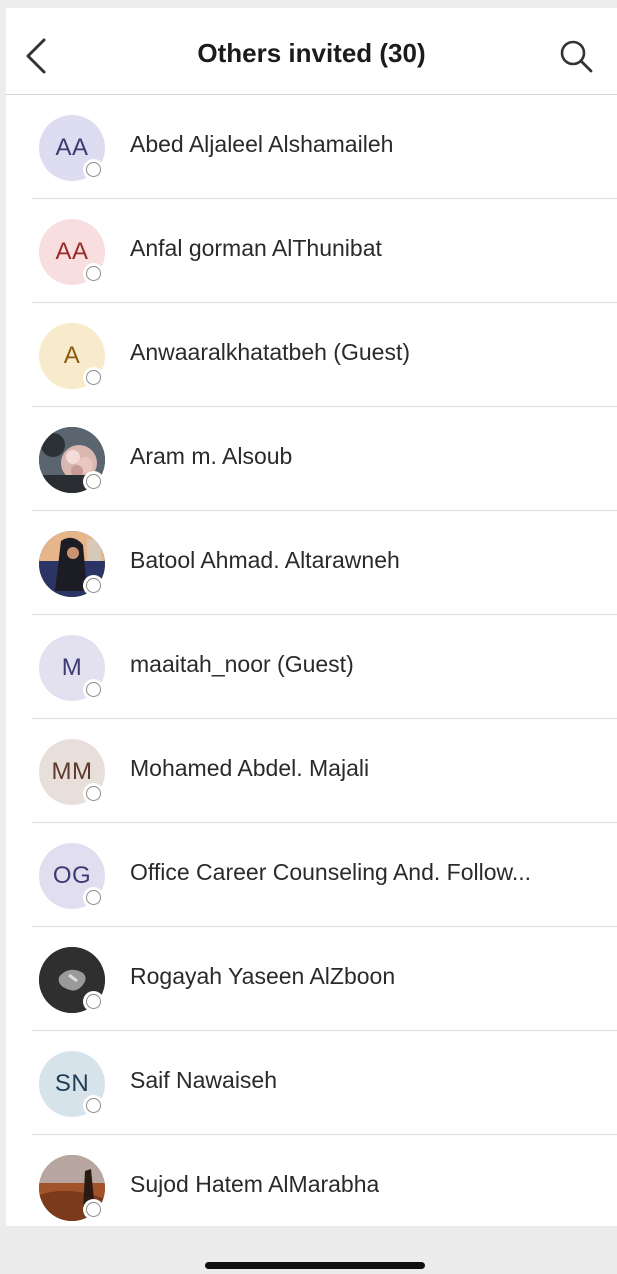  I want to click on person-row: AA Abed Aljaleel Alshamaileh, so click(311, 147).